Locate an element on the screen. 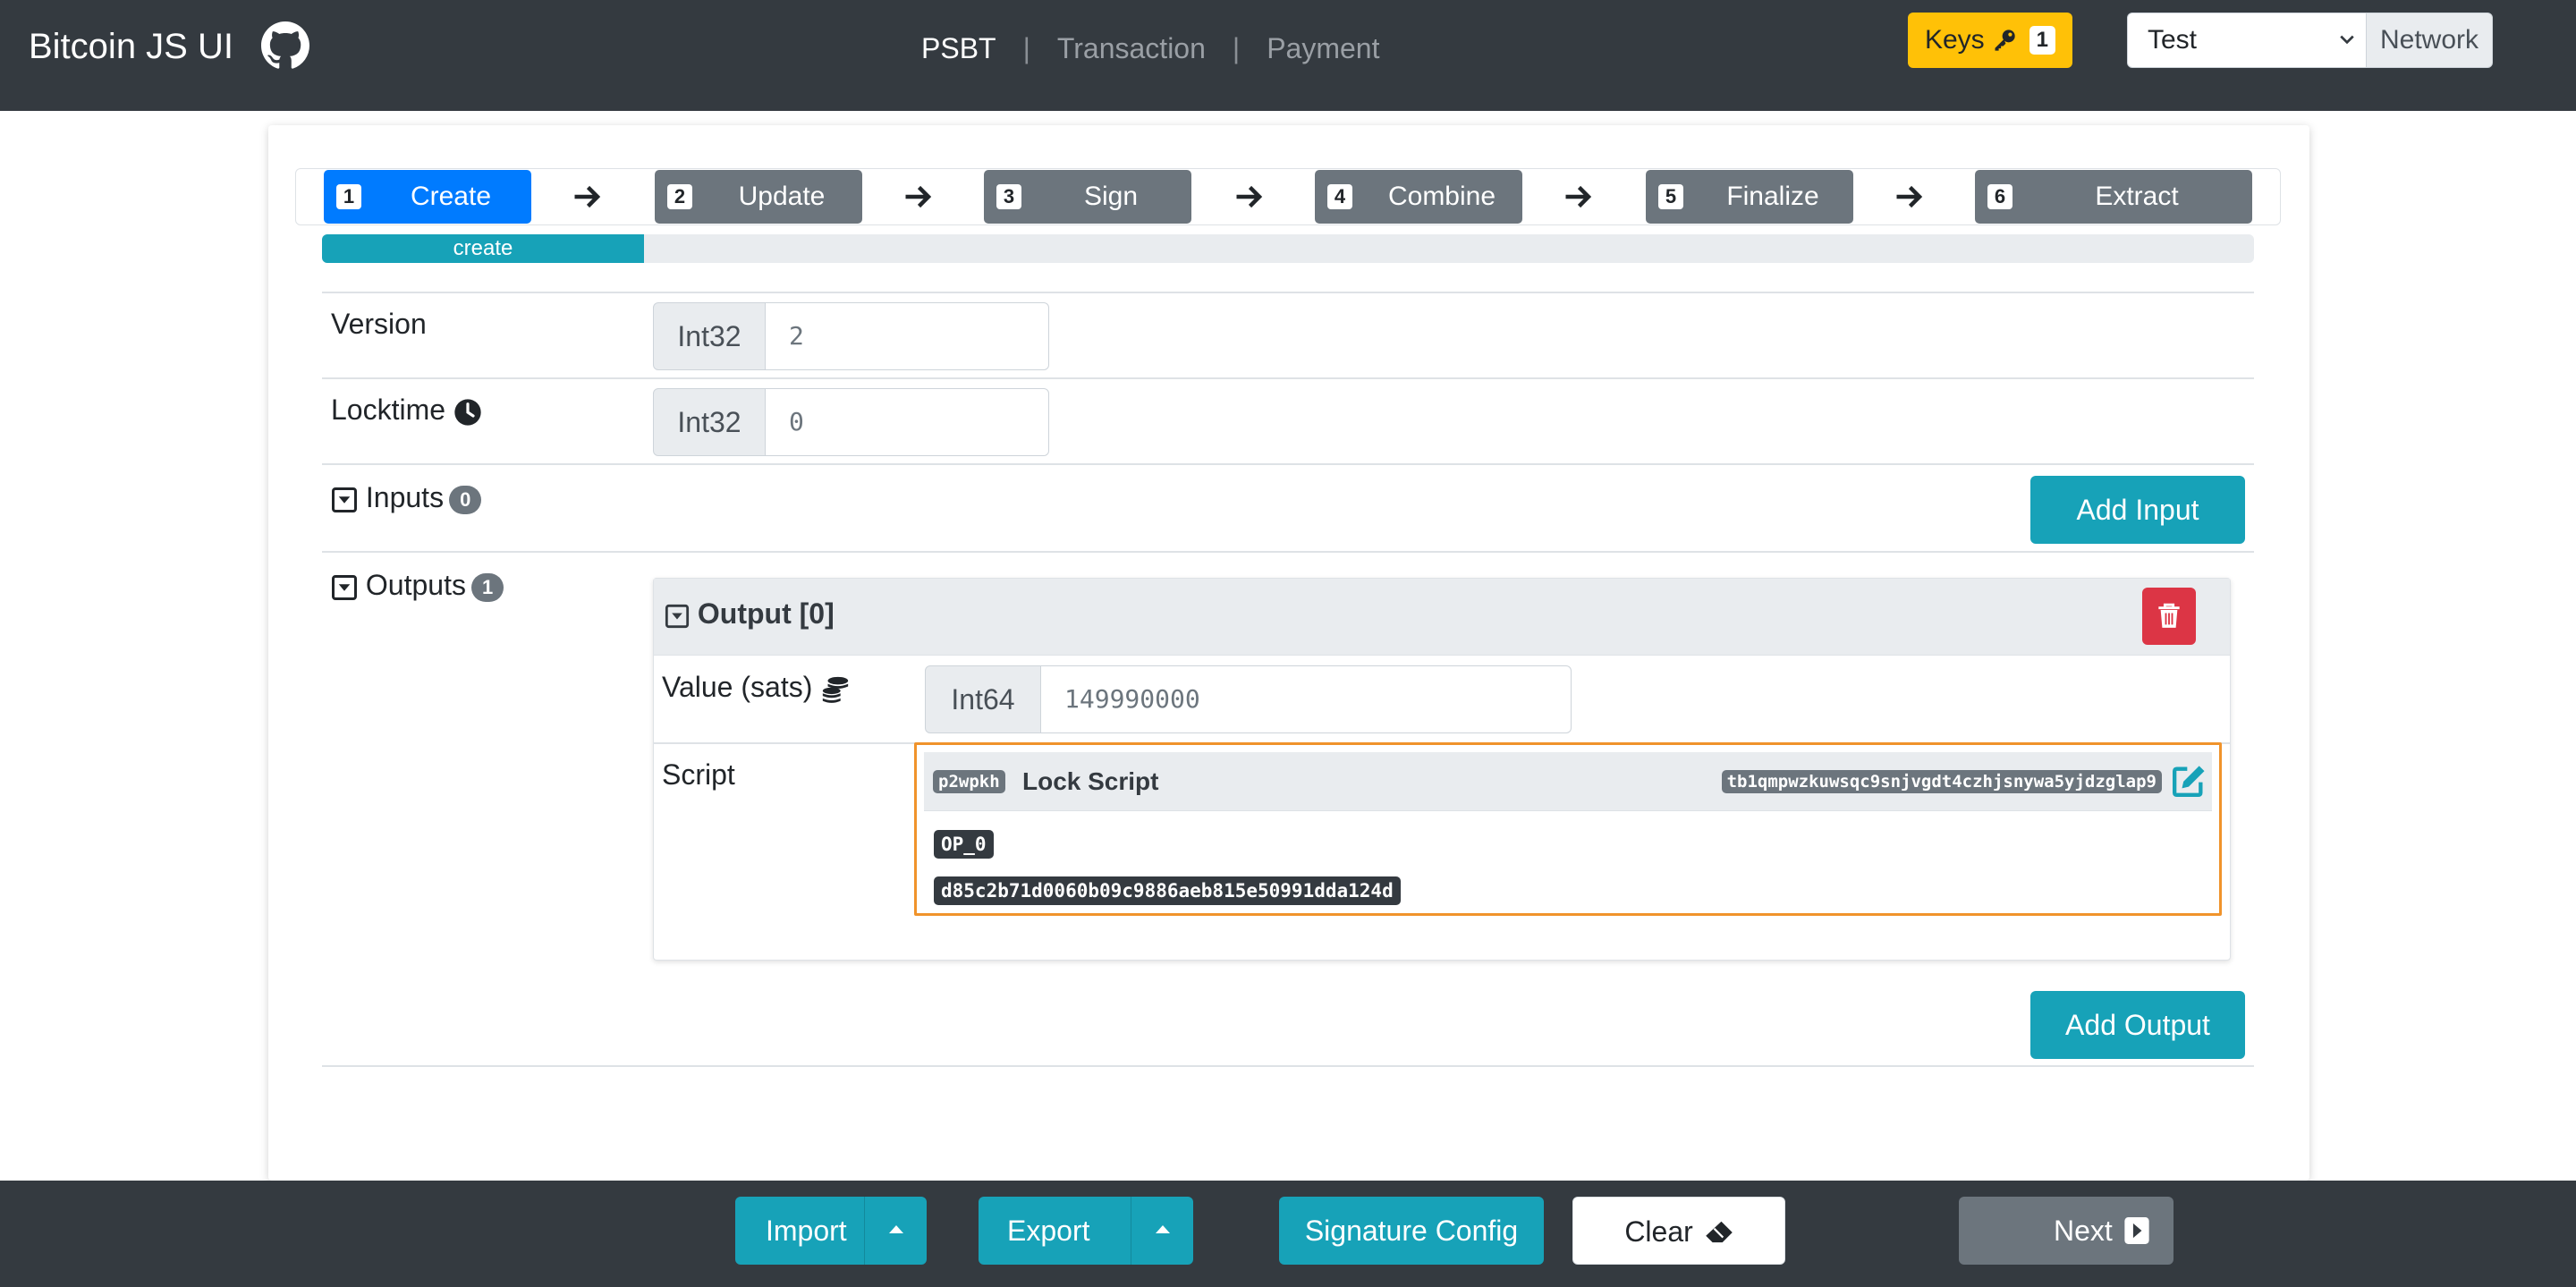 The image size is (2576, 1287). import-button: Import is located at coordinates (831, 1231).